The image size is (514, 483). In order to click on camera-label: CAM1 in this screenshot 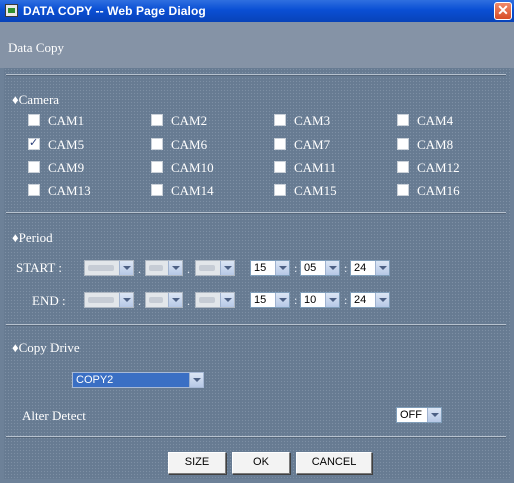, I will do `click(66, 120)`.